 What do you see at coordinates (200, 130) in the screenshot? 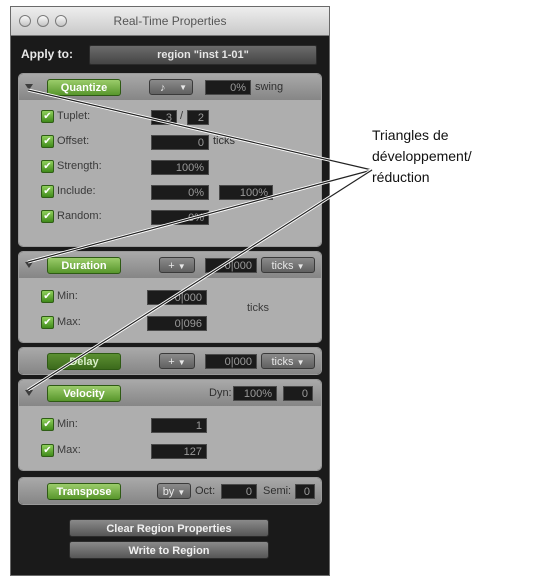
I see `pointer-line-quantize` at bounding box center [200, 130].